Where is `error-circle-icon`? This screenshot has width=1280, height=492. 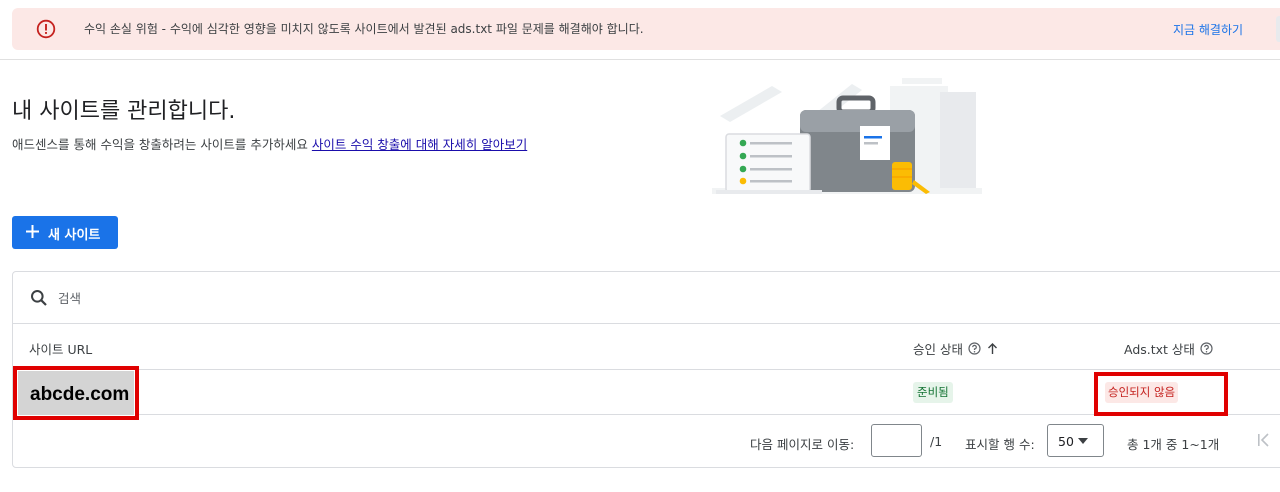
error-circle-icon is located at coordinates (46, 29).